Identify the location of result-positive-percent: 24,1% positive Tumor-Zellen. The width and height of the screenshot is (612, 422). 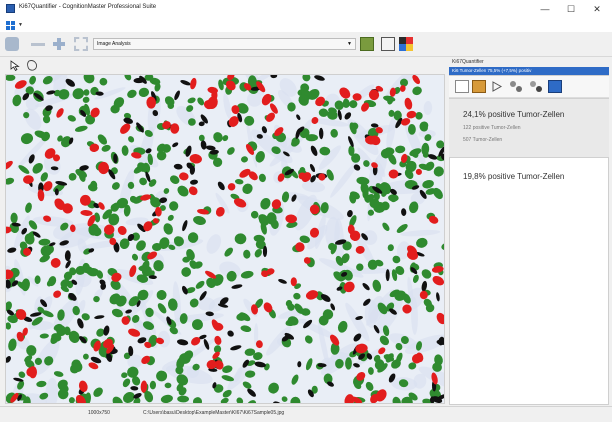
(514, 114).